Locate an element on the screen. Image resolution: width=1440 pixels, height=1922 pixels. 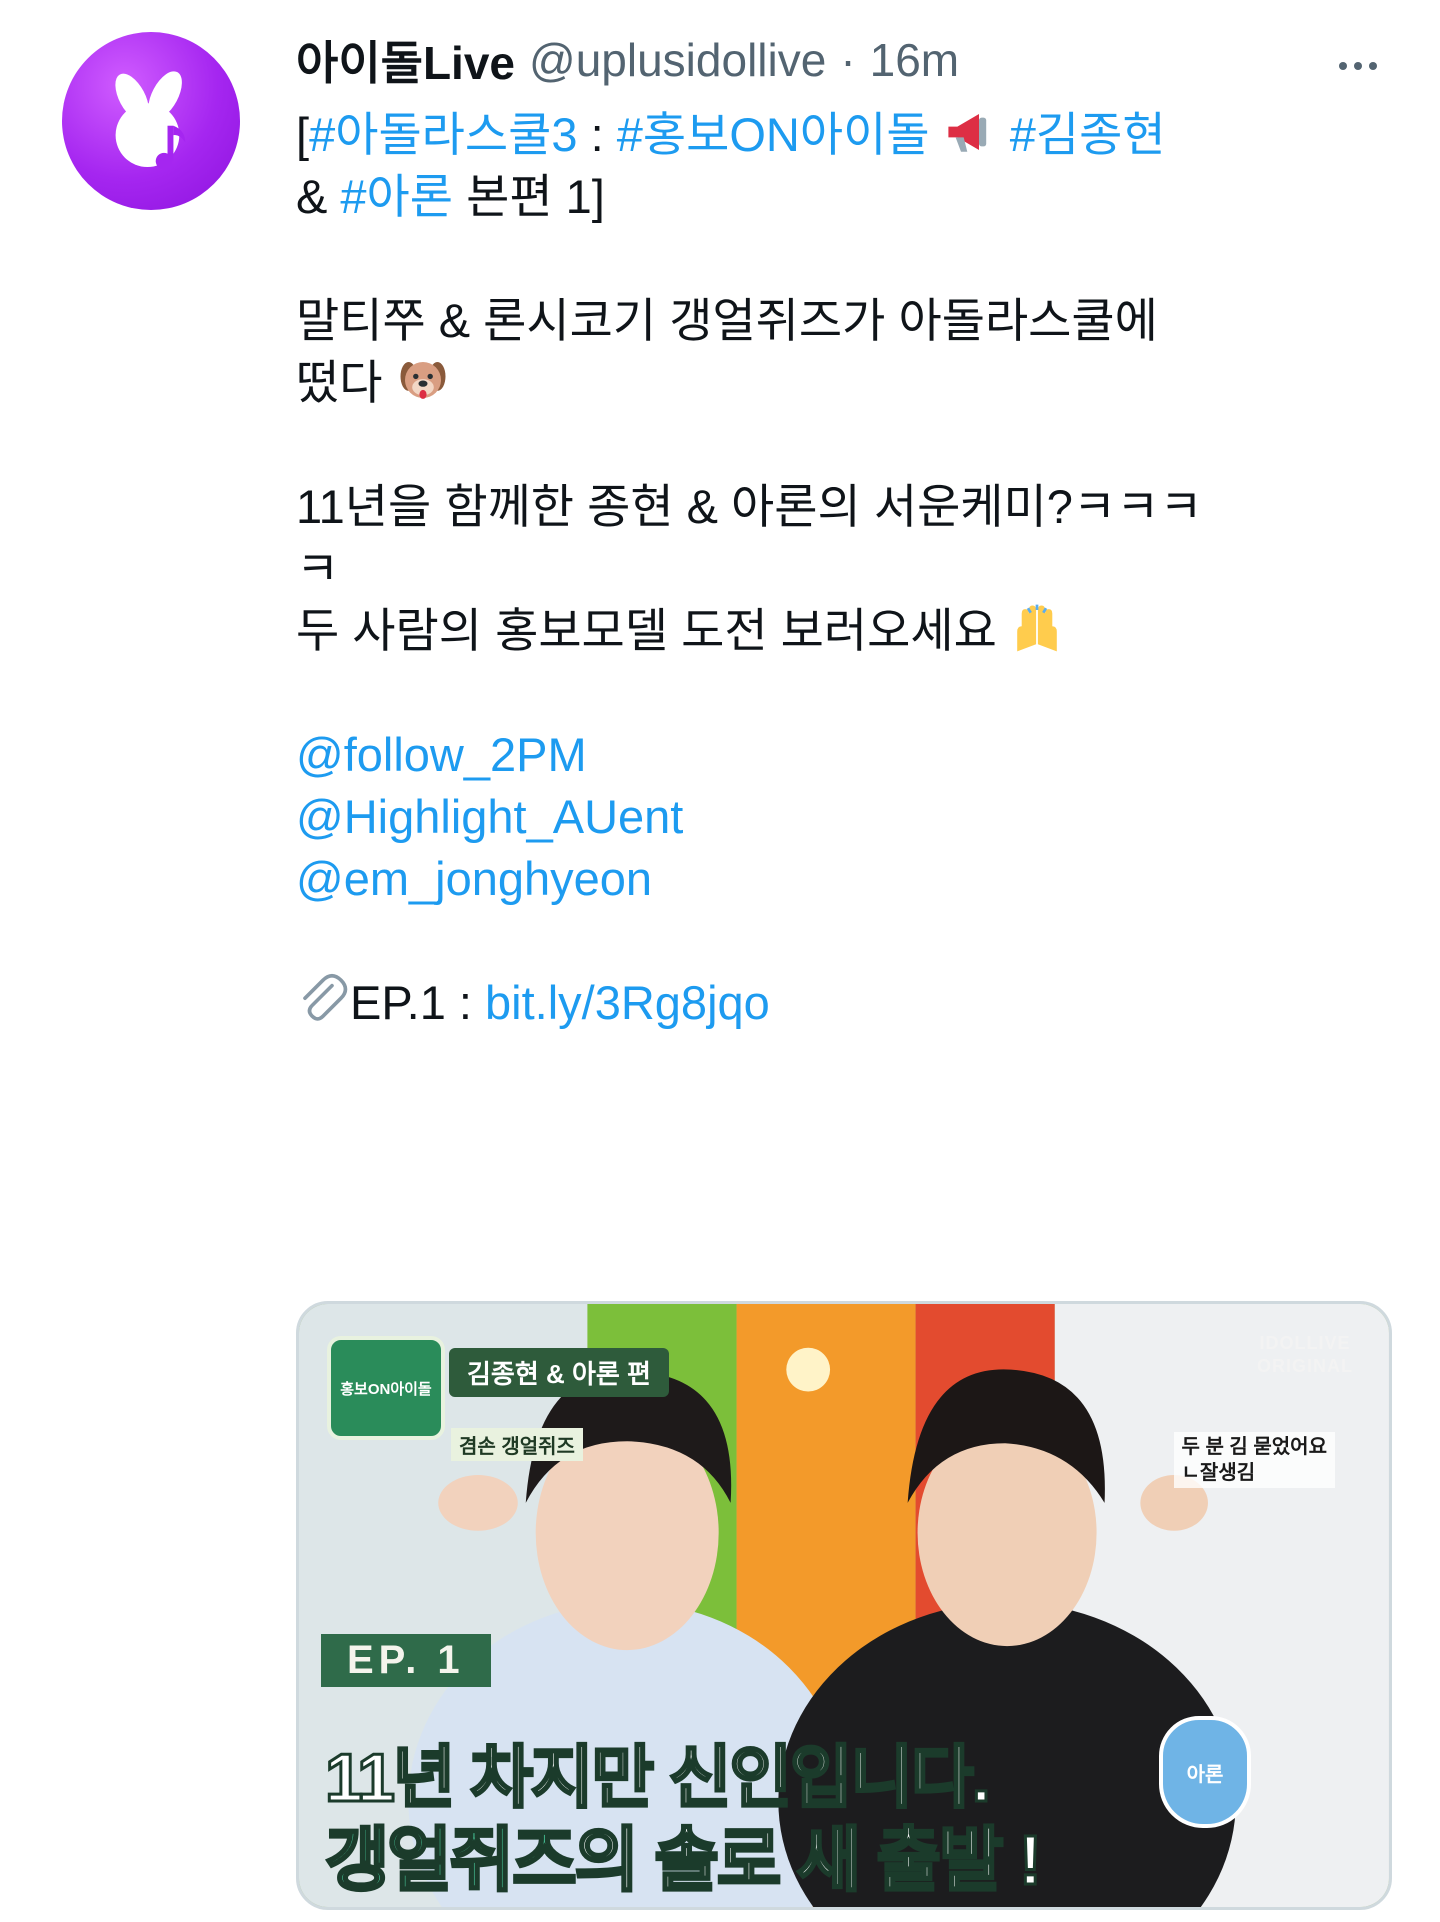
text-line-1: [#아돌라스쿨3 : #홍보ON아이돌 #김종현 is located at coordinates (851, 135).